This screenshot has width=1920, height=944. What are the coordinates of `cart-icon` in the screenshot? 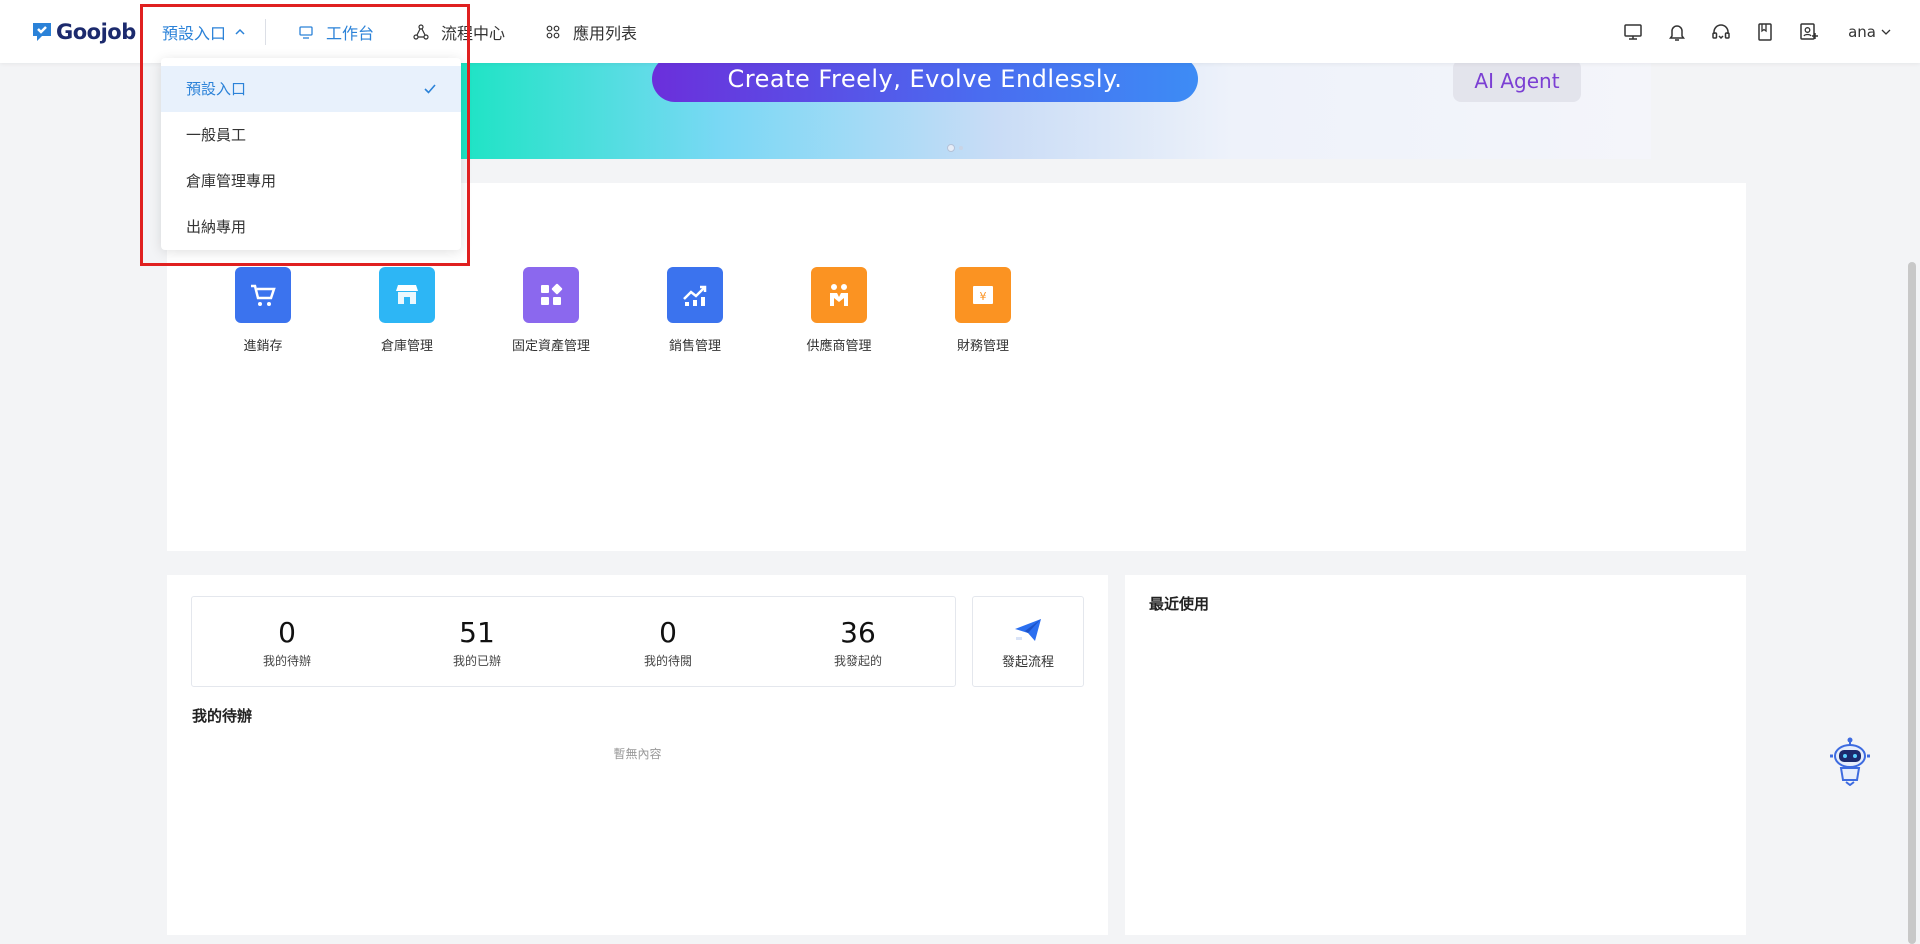 It's located at (263, 295).